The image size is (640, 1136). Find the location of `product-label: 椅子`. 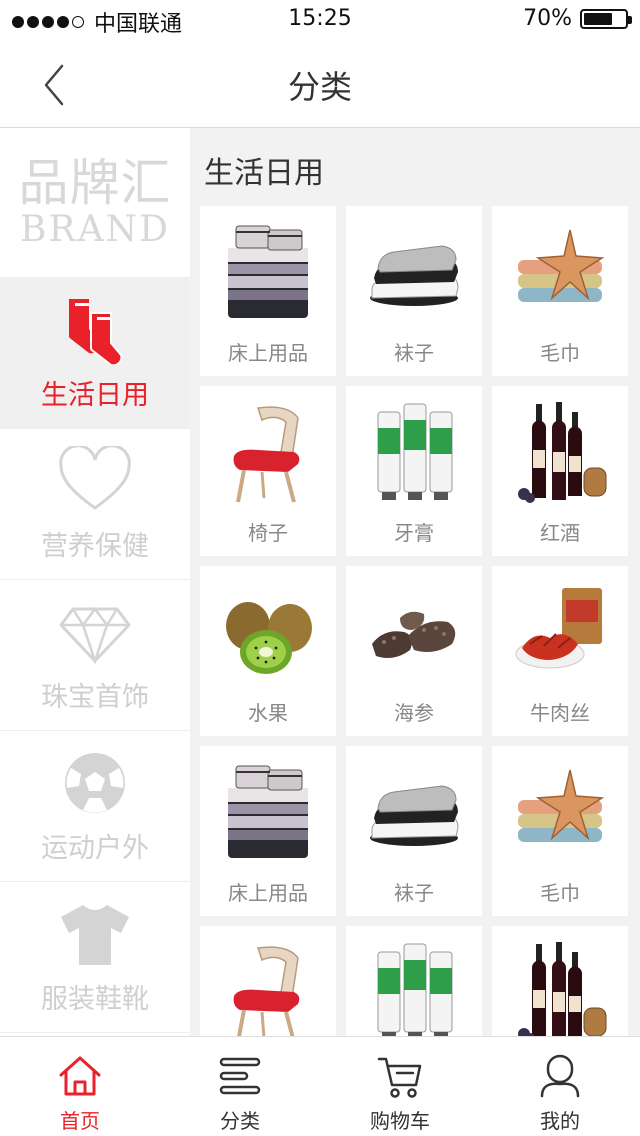

product-label: 椅子 is located at coordinates (268, 533).